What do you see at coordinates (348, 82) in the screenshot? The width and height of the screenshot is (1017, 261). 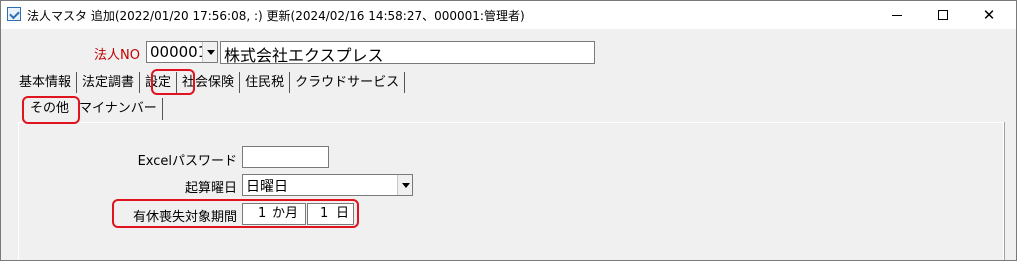 I see `tab-cloud-services: クラウドサービス` at bounding box center [348, 82].